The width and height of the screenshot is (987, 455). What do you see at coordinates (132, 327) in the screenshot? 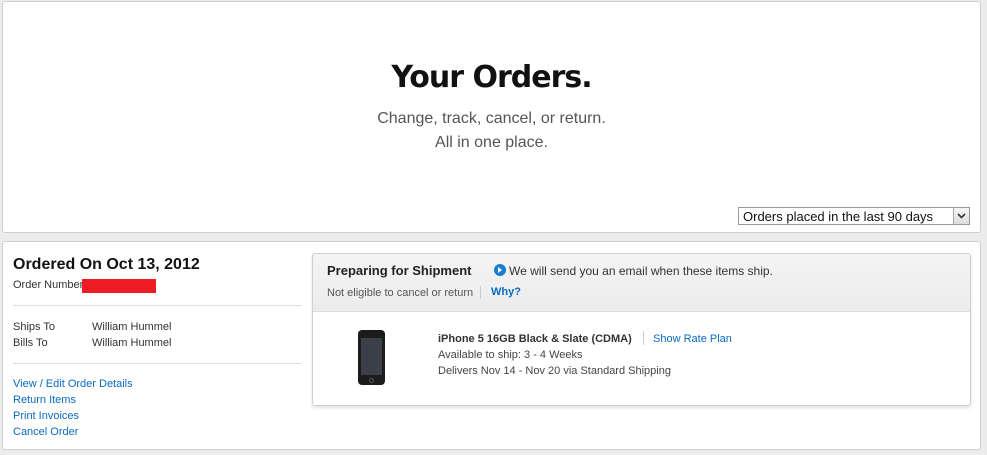
I see `ships-to-value: William Hummel` at bounding box center [132, 327].